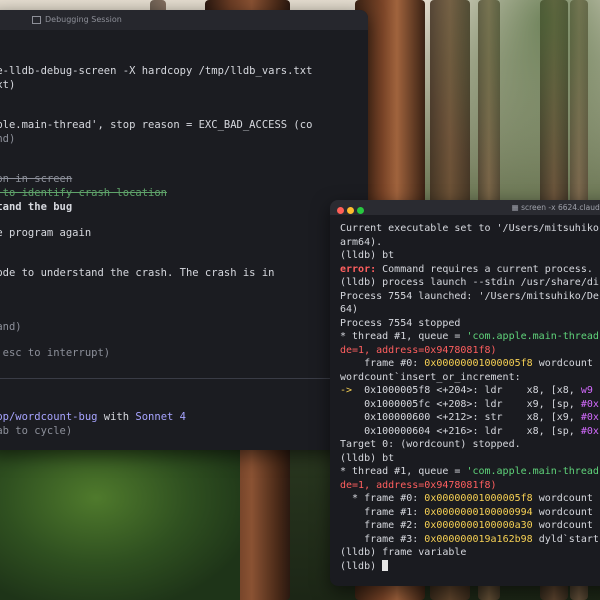  I want to click on status-with: with, so click(116, 417).